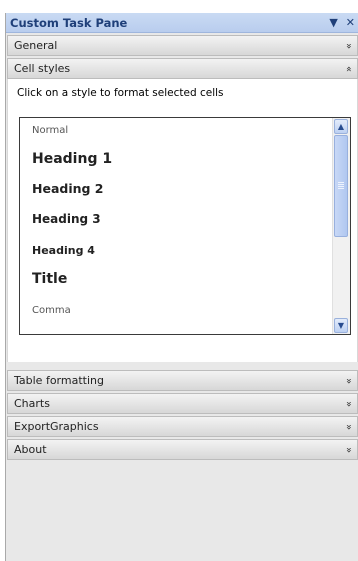 The width and height of the screenshot is (358, 561). I want to click on task-pane-titlebar: Custom Task Pane ▼ ✕, so click(182, 23).